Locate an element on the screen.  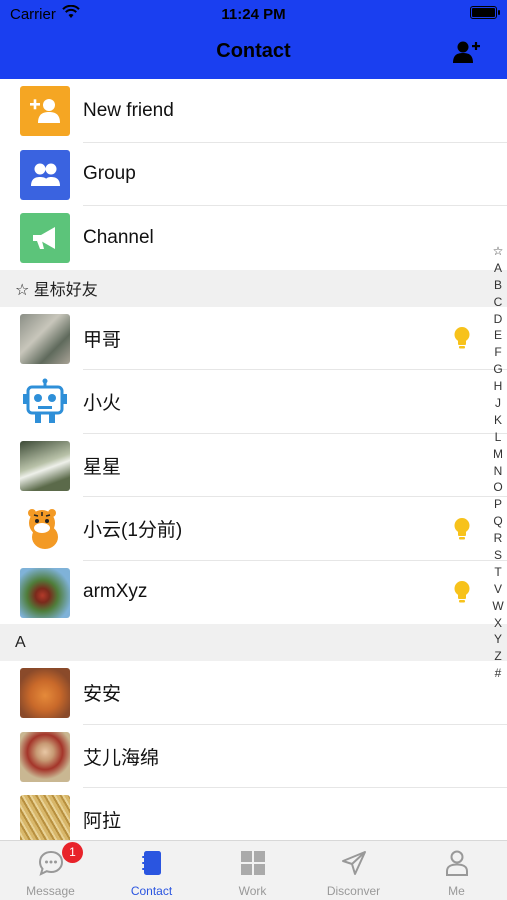
tab-label: Message is located at coordinates (50, 891).